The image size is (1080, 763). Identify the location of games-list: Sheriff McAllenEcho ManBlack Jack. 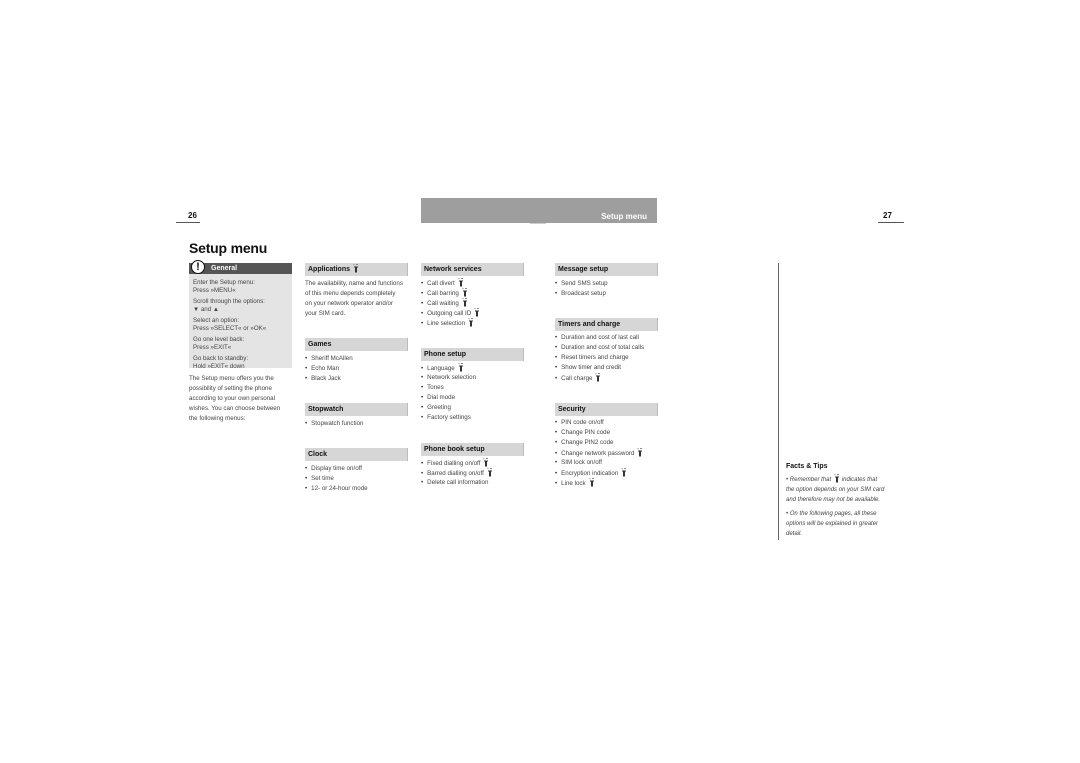
(356, 369).